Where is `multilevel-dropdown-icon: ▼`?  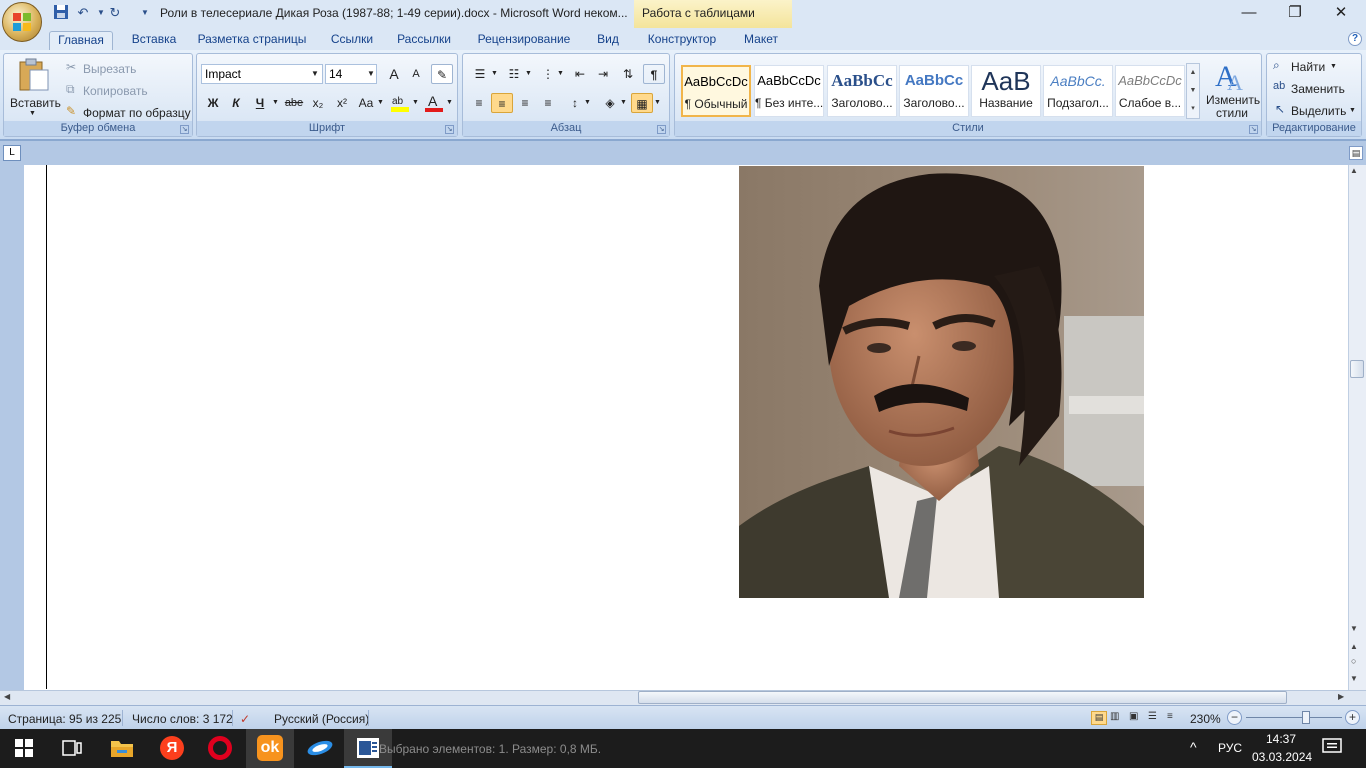 multilevel-dropdown-icon: ▼ is located at coordinates (560, 73).